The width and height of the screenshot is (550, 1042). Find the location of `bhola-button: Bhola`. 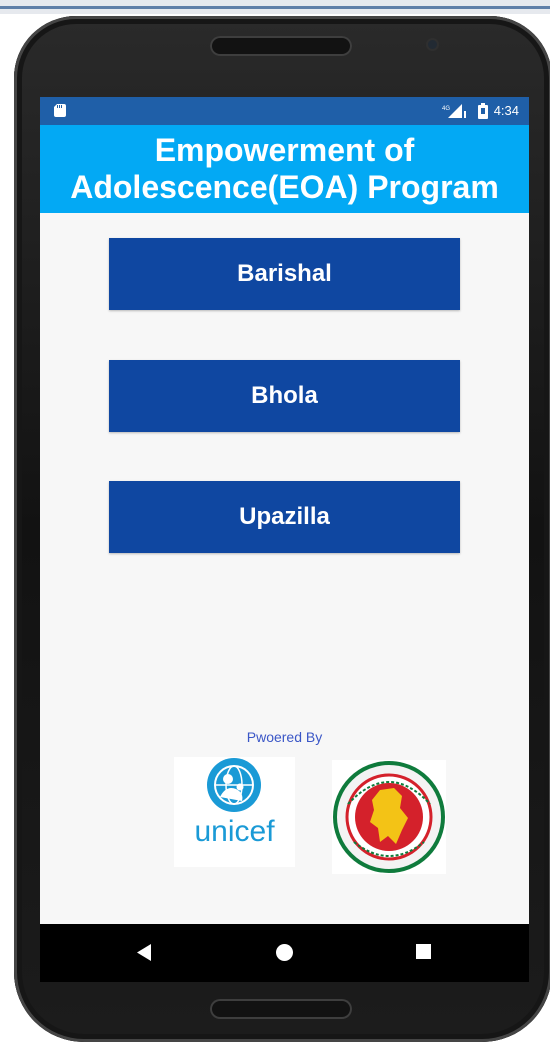

bhola-button: Bhola is located at coordinates (284, 396).